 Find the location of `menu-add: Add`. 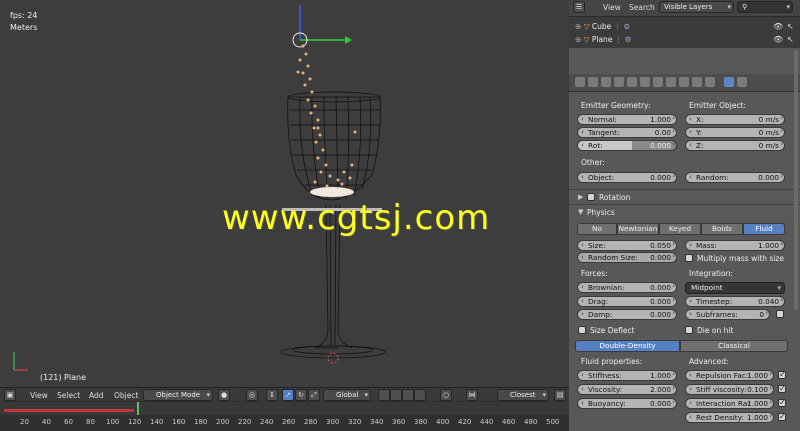

menu-add: Add is located at coordinates (96, 395).